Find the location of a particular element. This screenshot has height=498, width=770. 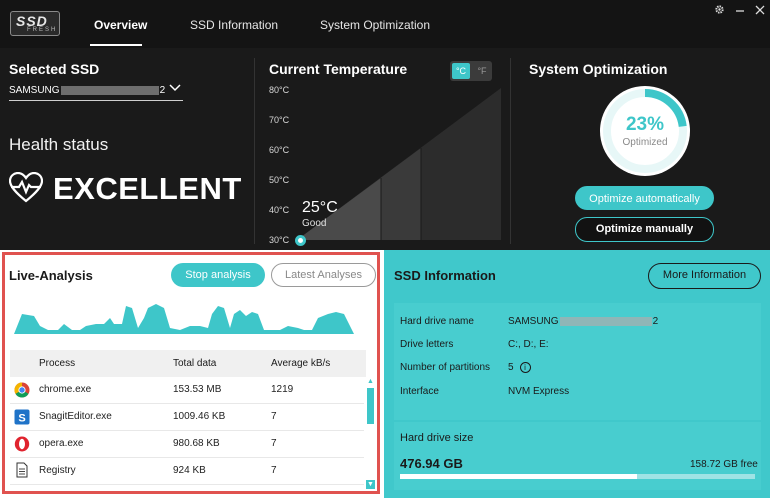

info-icon: i is located at coordinates (525, 367).